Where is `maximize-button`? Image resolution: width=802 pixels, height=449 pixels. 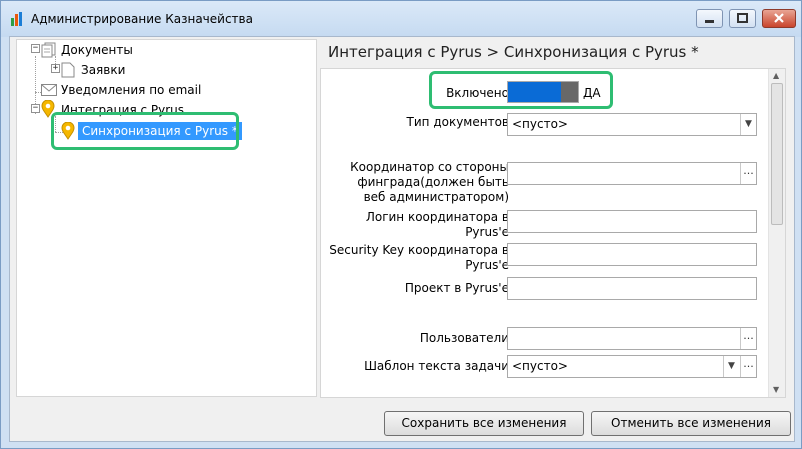
maximize-button is located at coordinates (742, 18).